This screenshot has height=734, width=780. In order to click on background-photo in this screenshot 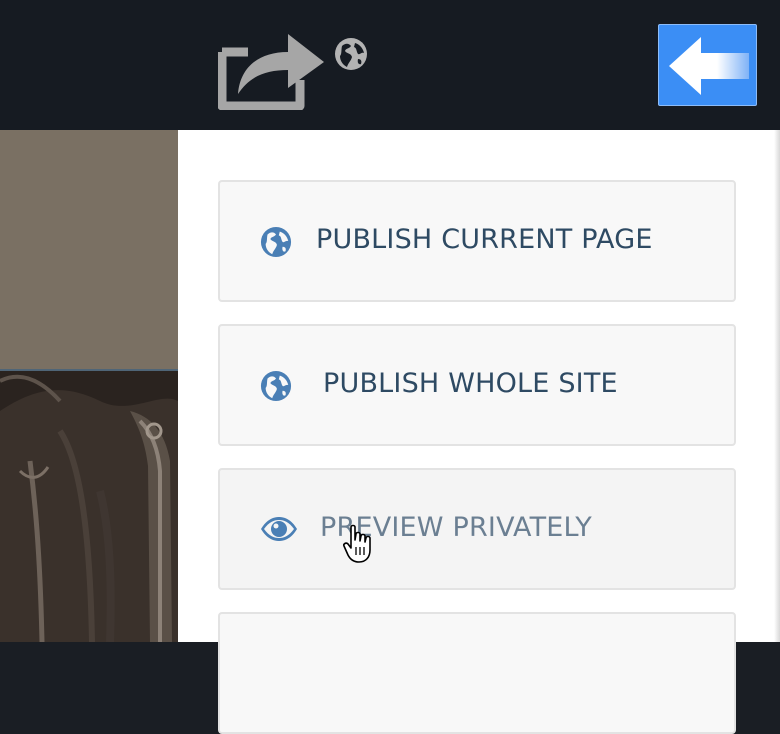, I will do `click(89, 506)`.